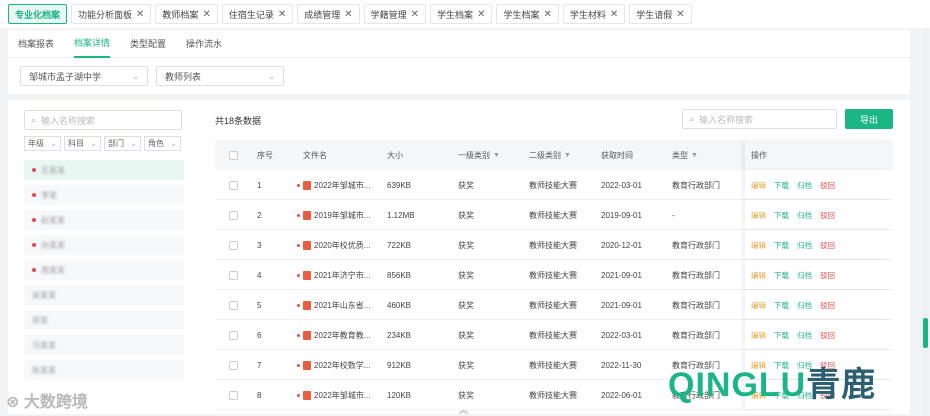 The height and width of the screenshot is (416, 930). What do you see at coordinates (869, 119) in the screenshot?
I see `export-button: 导出` at bounding box center [869, 119].